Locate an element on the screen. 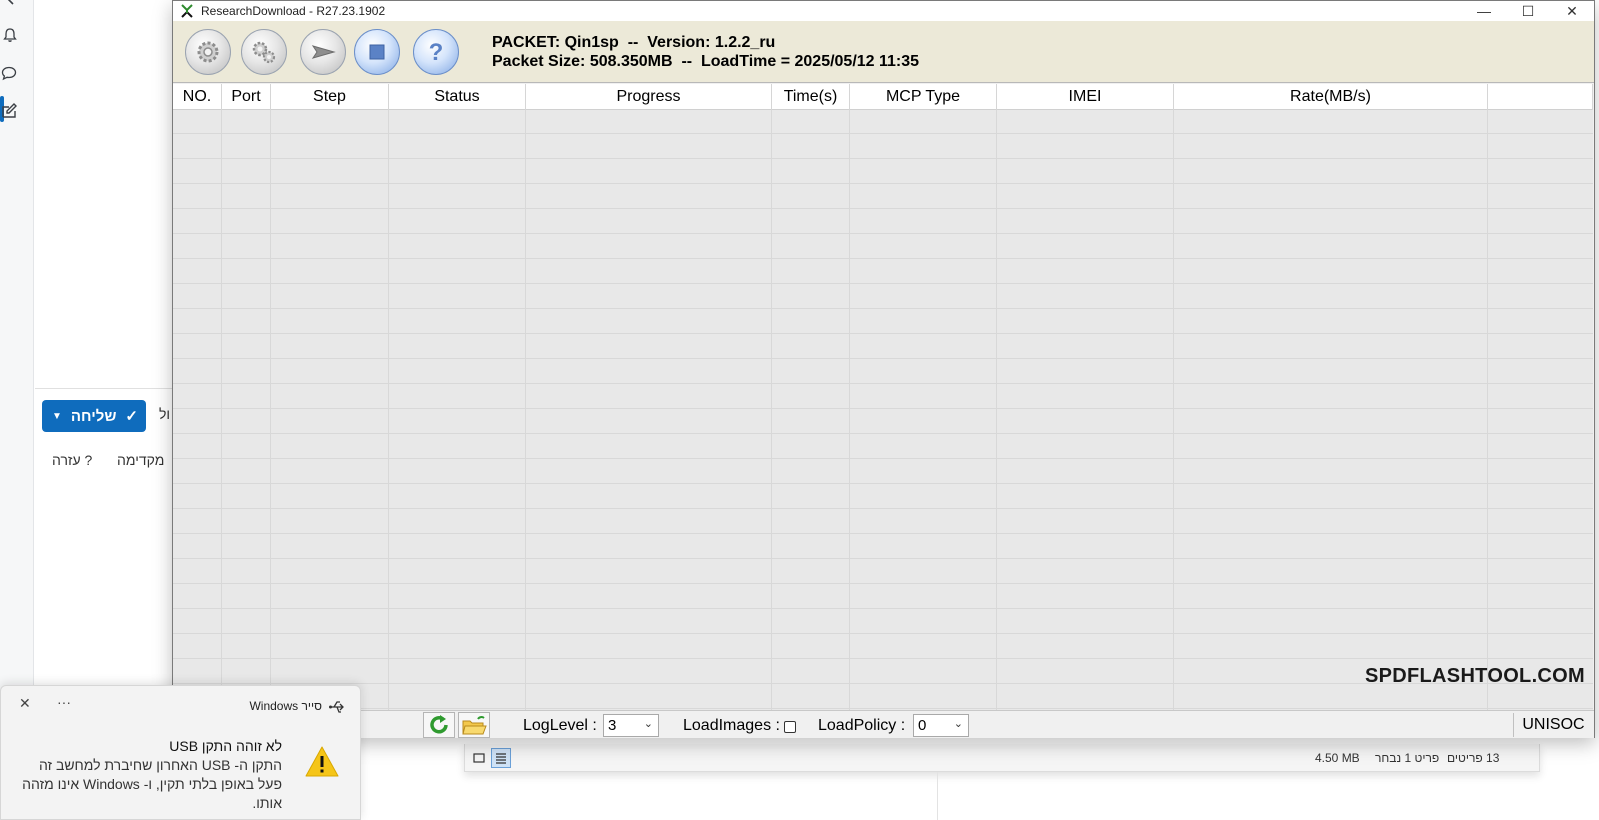 The width and height of the screenshot is (1599, 820). warning-icon is located at coordinates (322, 761).